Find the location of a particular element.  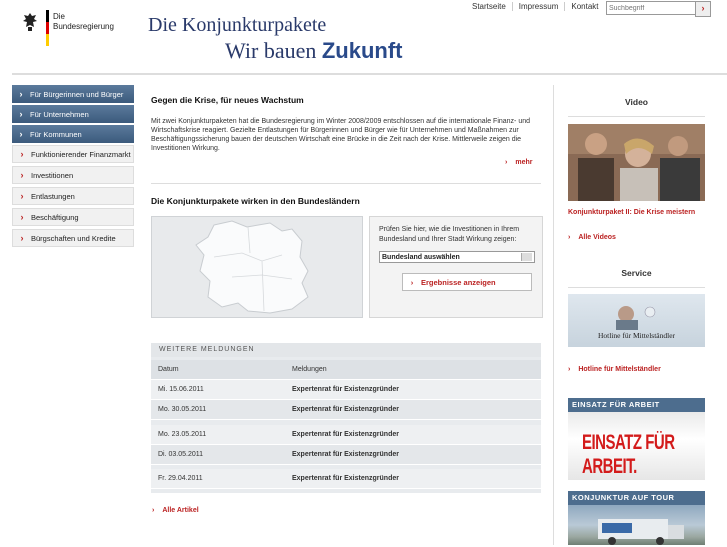

flag-bar is located at coordinates (47, 28).